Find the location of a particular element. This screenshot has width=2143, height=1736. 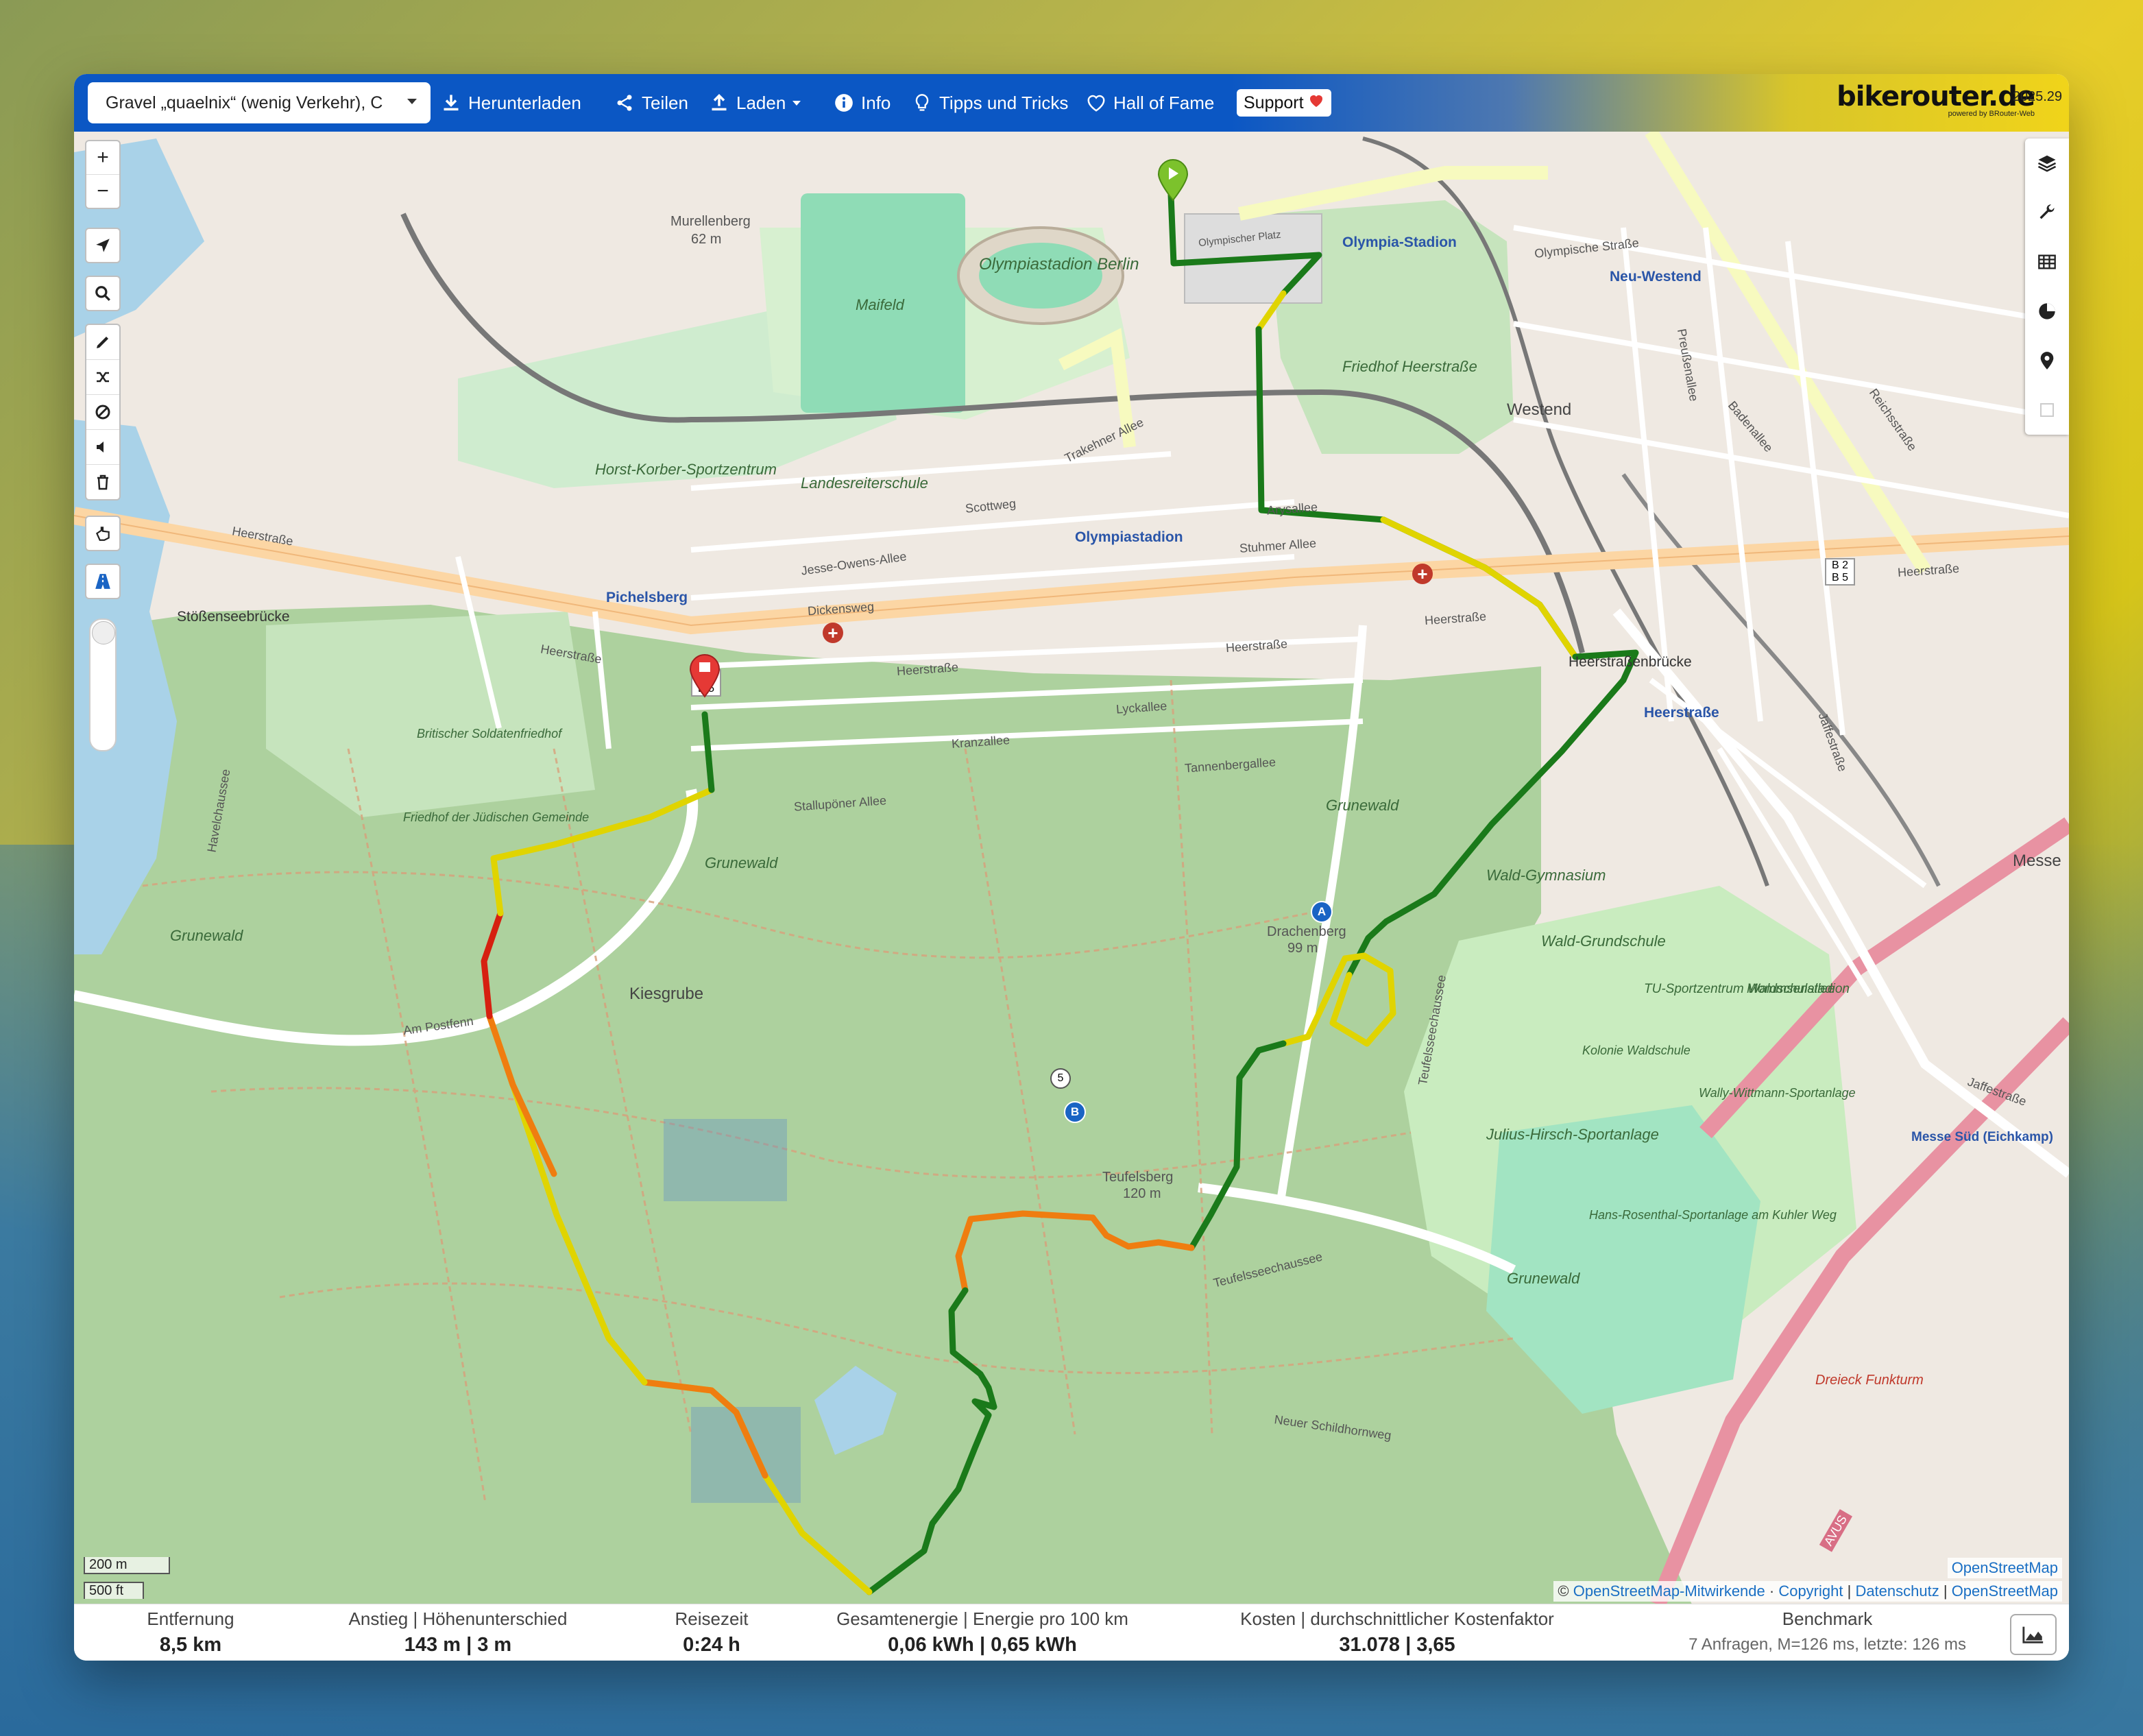

locate-button is located at coordinates (102, 246).